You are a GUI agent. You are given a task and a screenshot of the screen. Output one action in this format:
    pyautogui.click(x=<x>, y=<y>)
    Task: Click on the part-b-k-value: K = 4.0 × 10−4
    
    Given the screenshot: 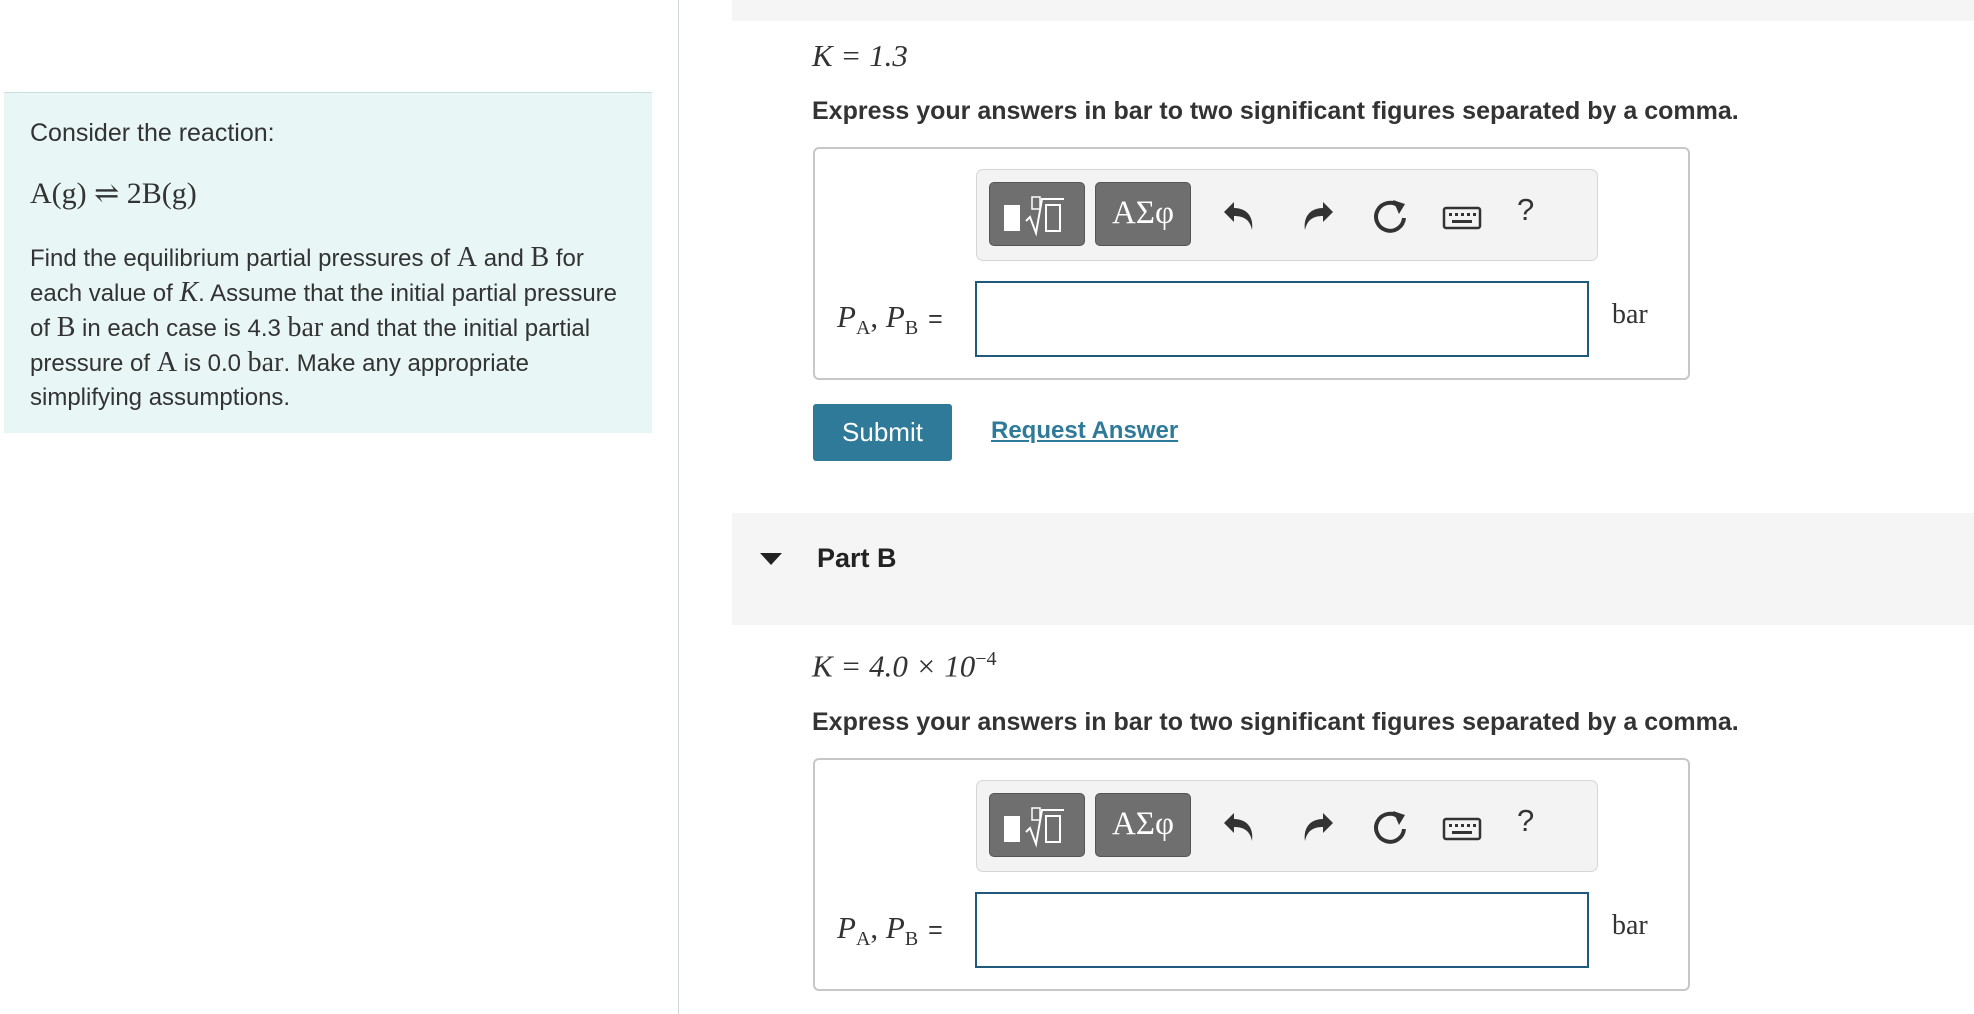 What is the action you would take?
    pyautogui.click(x=904, y=666)
    